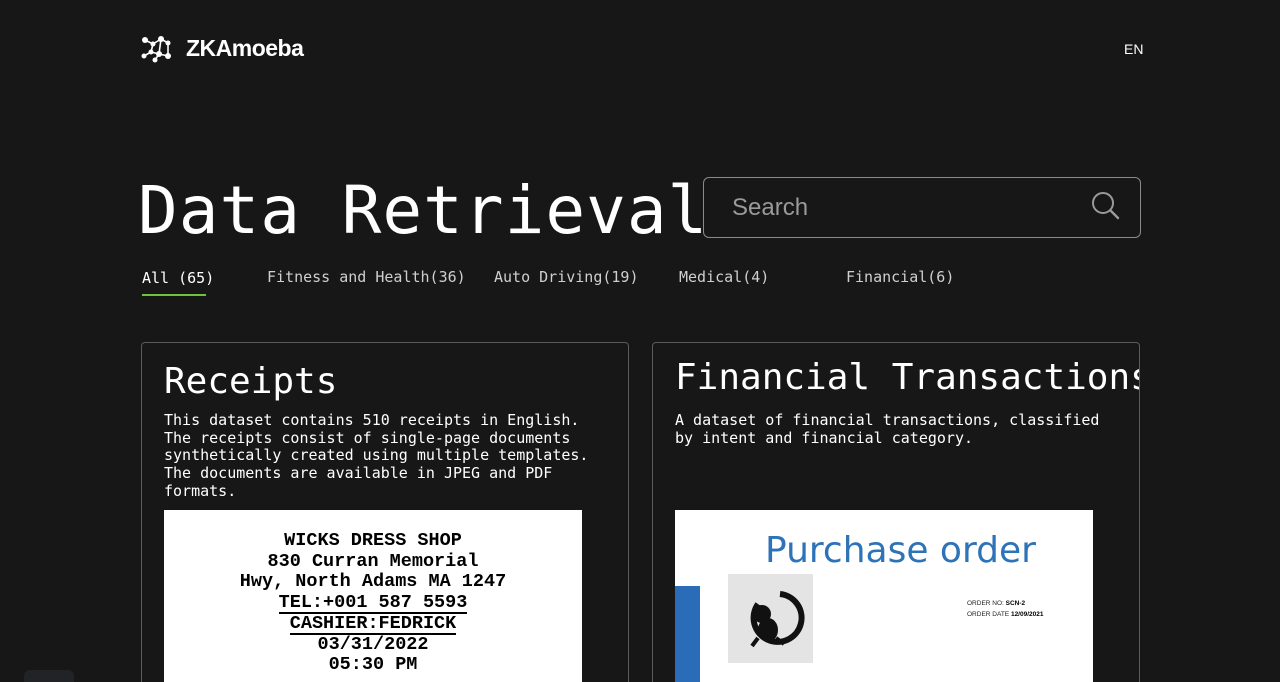 The image size is (1280, 682). I want to click on purchase-order-heading: Purchase order, so click(900, 550).